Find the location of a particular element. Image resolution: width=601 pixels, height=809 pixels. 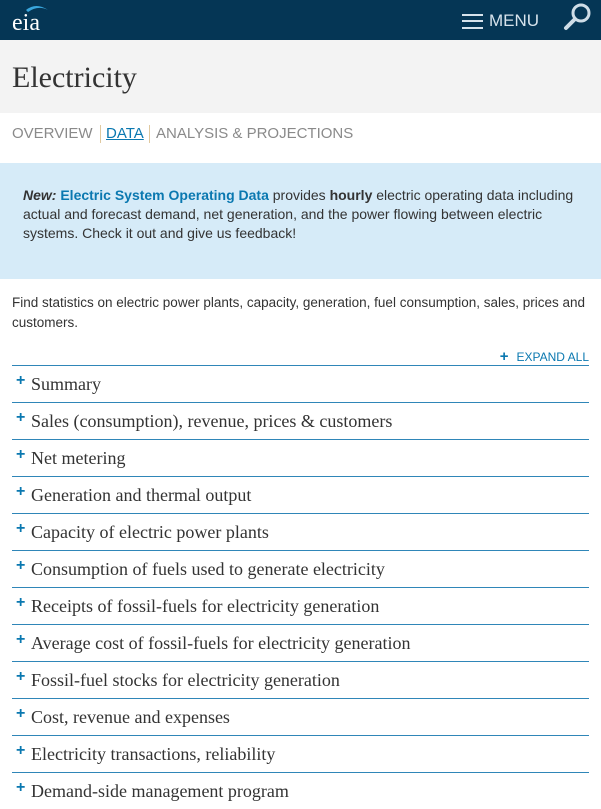

hamburger-icon is located at coordinates (472, 21).